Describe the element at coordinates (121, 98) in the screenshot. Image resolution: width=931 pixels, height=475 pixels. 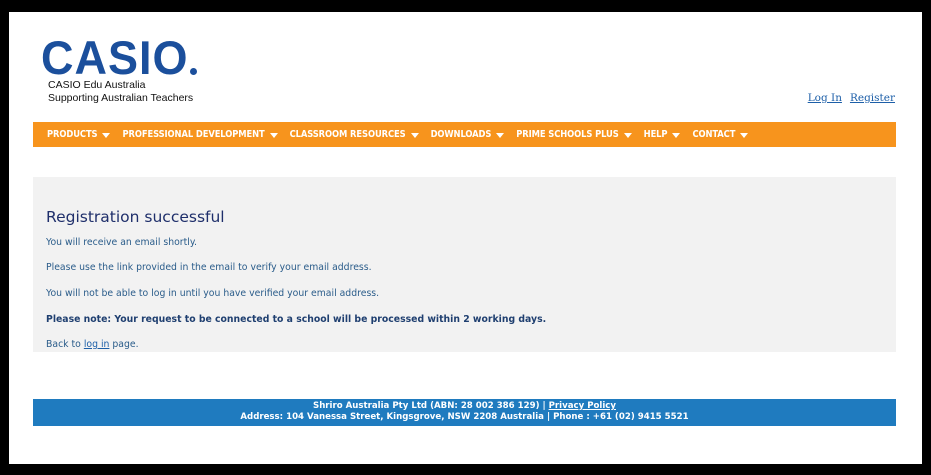
I see `tagline-subtitle: Supporting Australian Teachers` at that location.